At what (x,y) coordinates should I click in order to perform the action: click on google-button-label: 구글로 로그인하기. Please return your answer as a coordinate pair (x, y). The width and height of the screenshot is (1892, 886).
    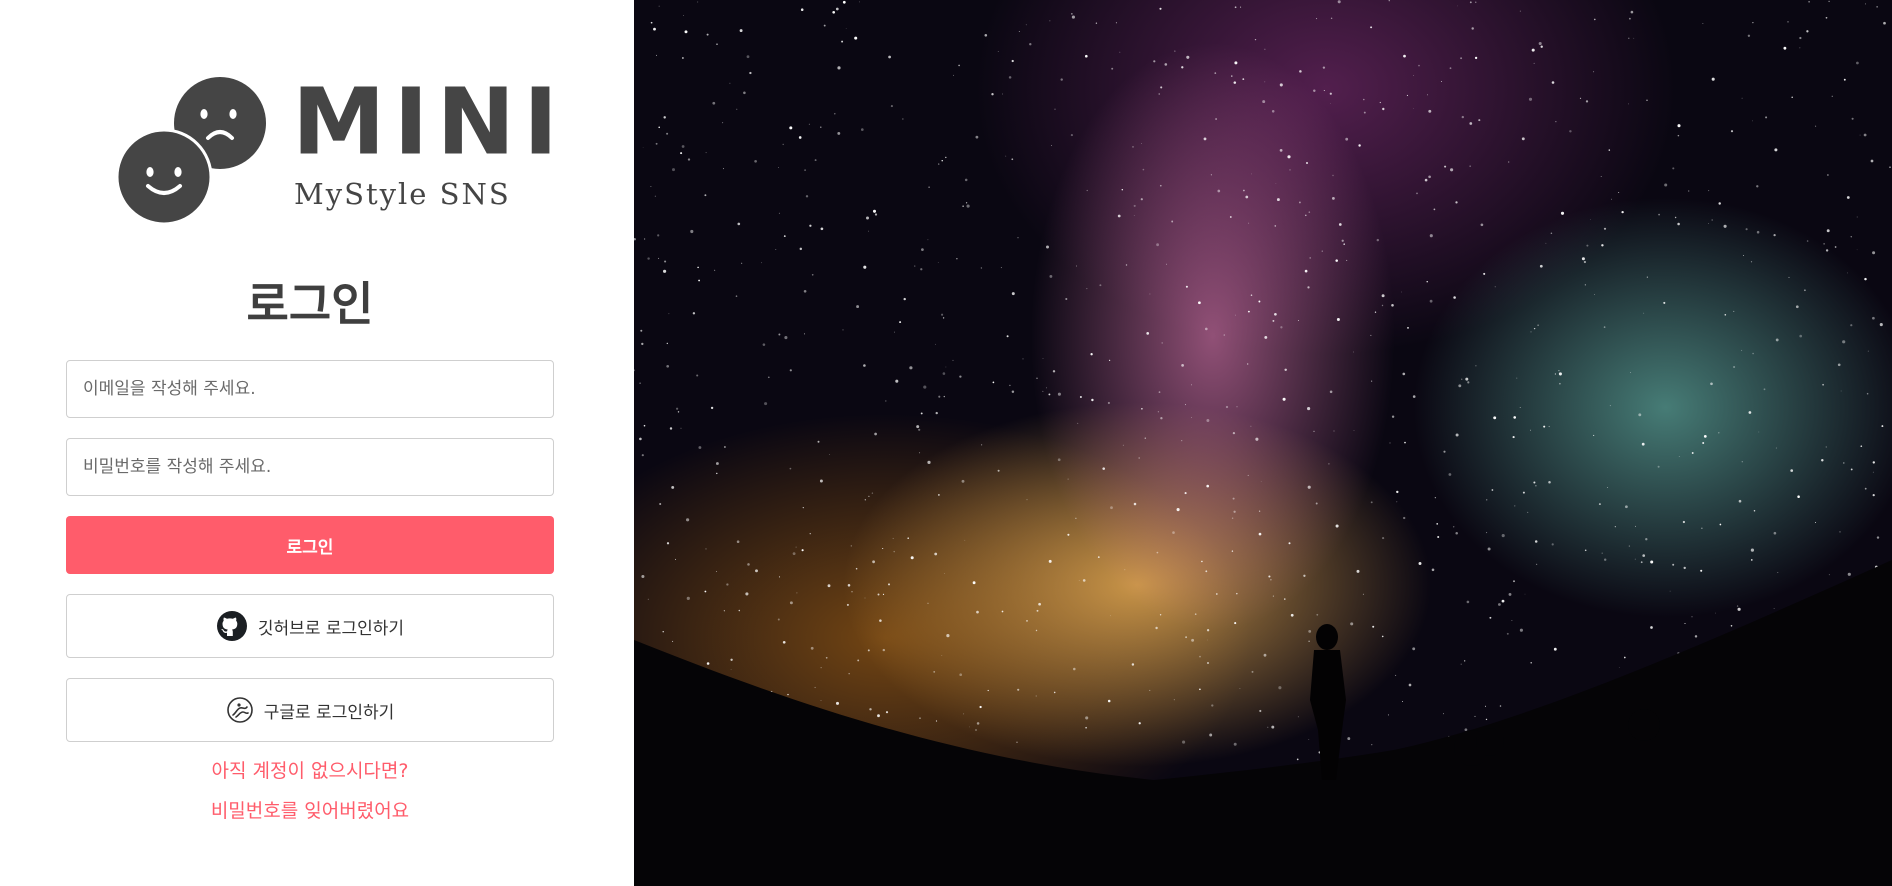
    Looking at the image, I should click on (329, 712).